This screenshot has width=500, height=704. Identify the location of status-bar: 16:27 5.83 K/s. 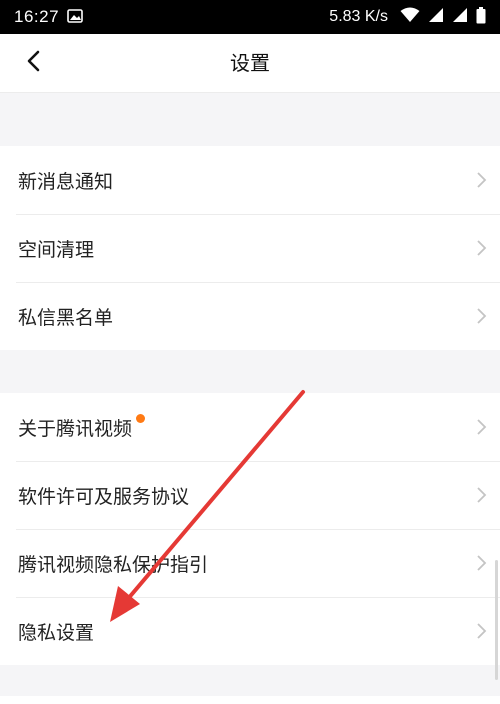
(250, 17).